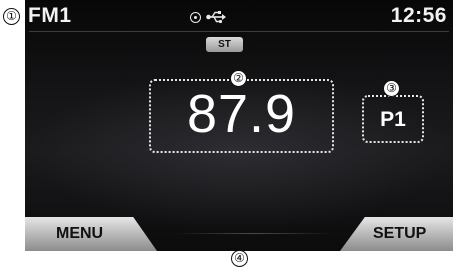 This screenshot has height=268, width=453. Describe the element at coordinates (216, 17) in the screenshot. I see `usb-icon` at that location.